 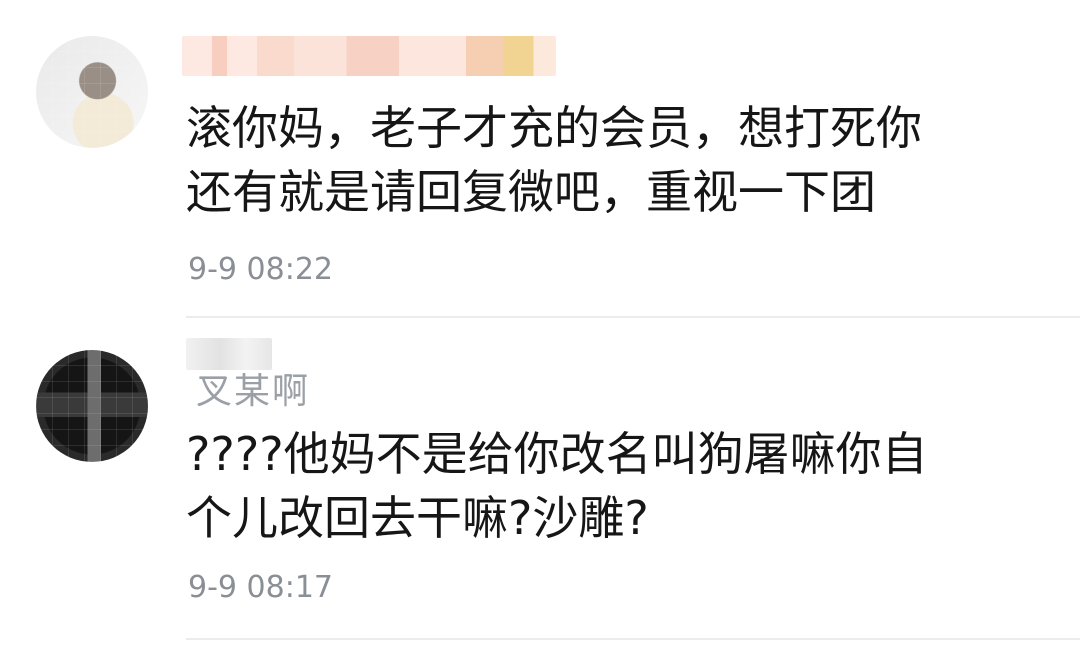 What do you see at coordinates (369, 56) in the screenshot?
I see `username-blurred` at bounding box center [369, 56].